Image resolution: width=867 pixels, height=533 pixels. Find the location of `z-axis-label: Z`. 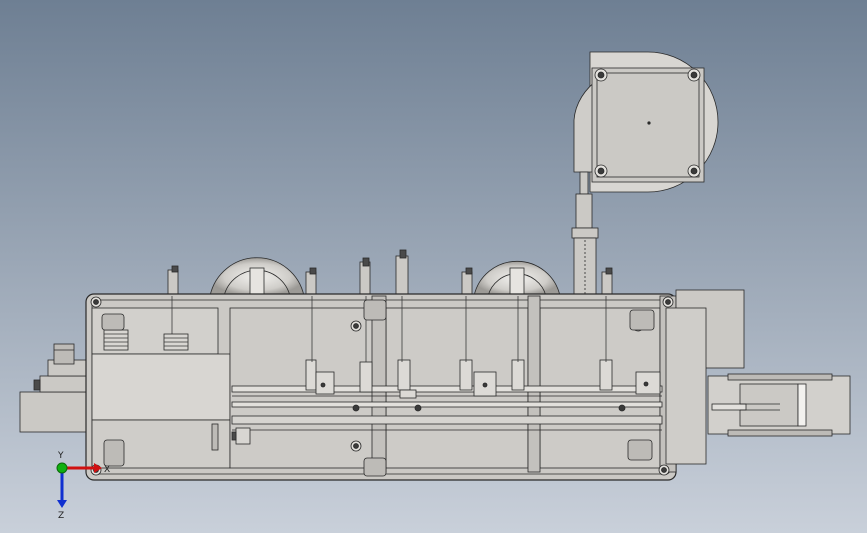

z-axis-label: Z is located at coordinates (61, 516).